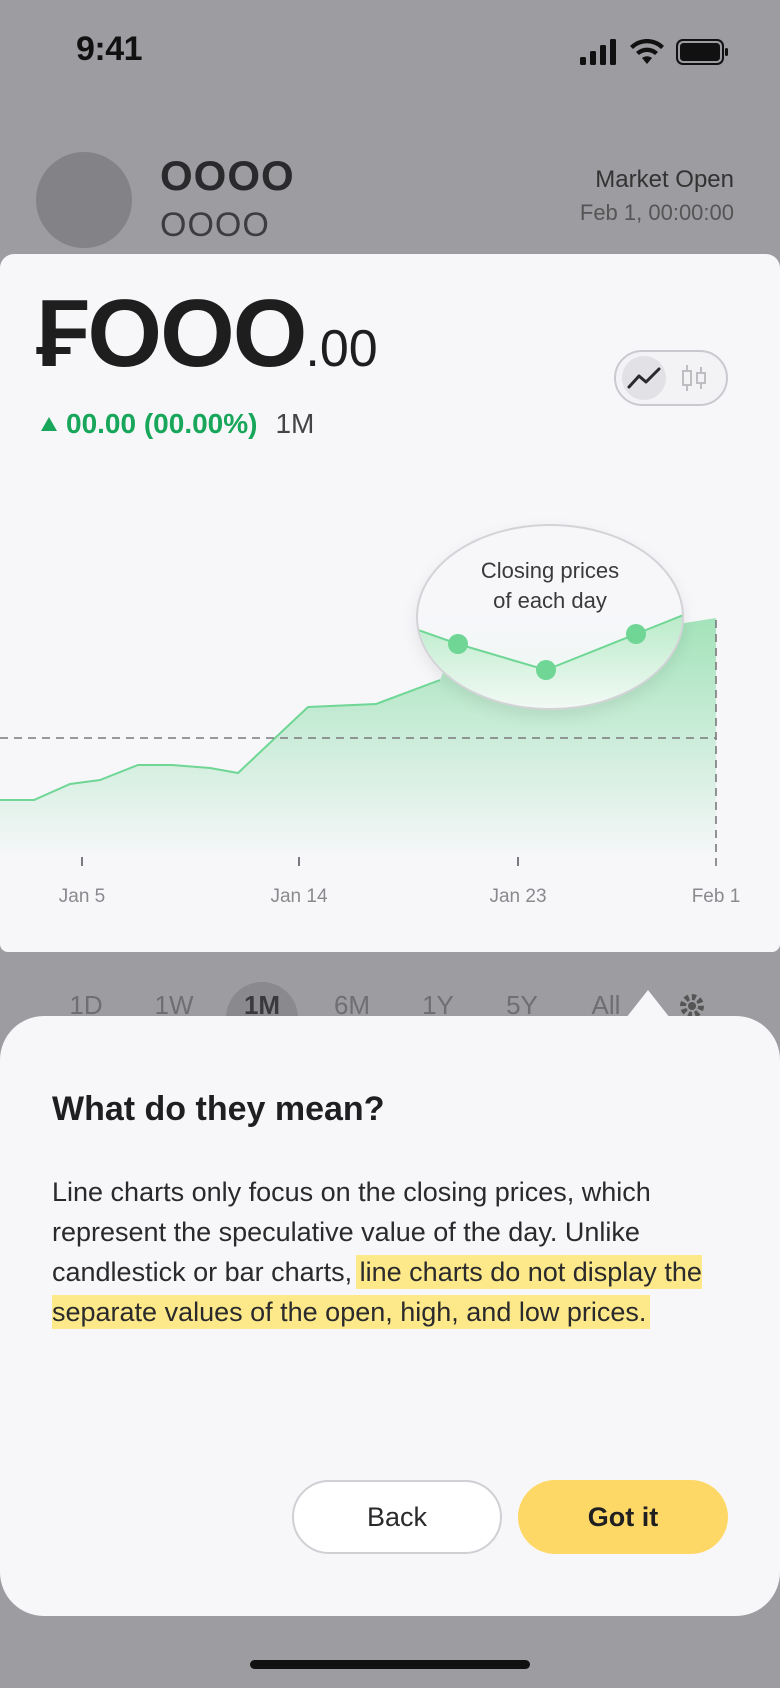  I want to click on status-icons, so click(655, 52).